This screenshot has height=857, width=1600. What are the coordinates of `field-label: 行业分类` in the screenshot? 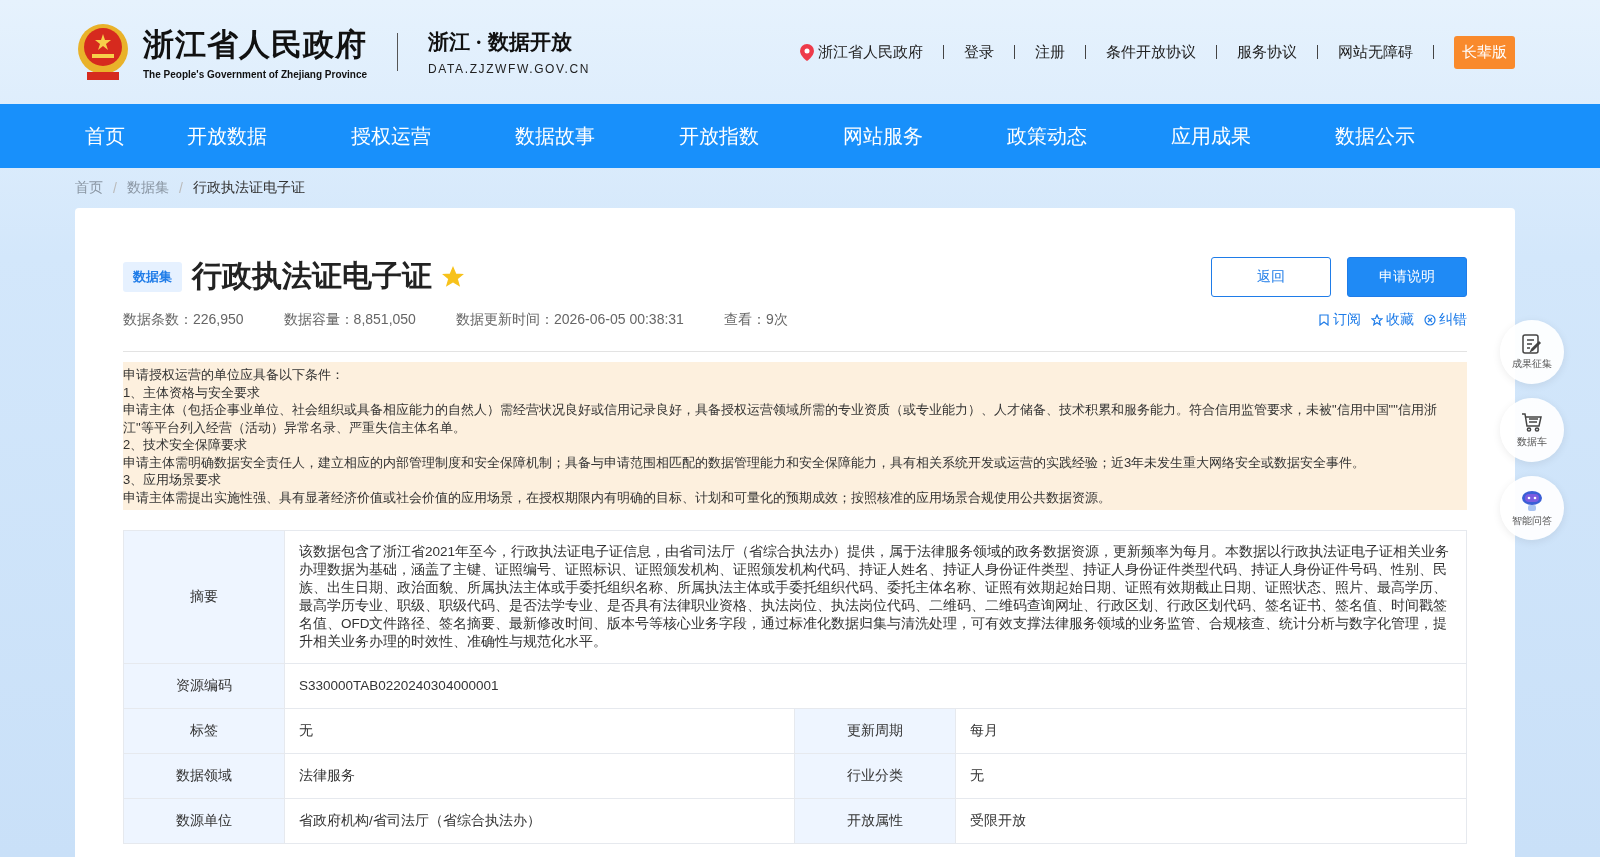 It's located at (875, 776).